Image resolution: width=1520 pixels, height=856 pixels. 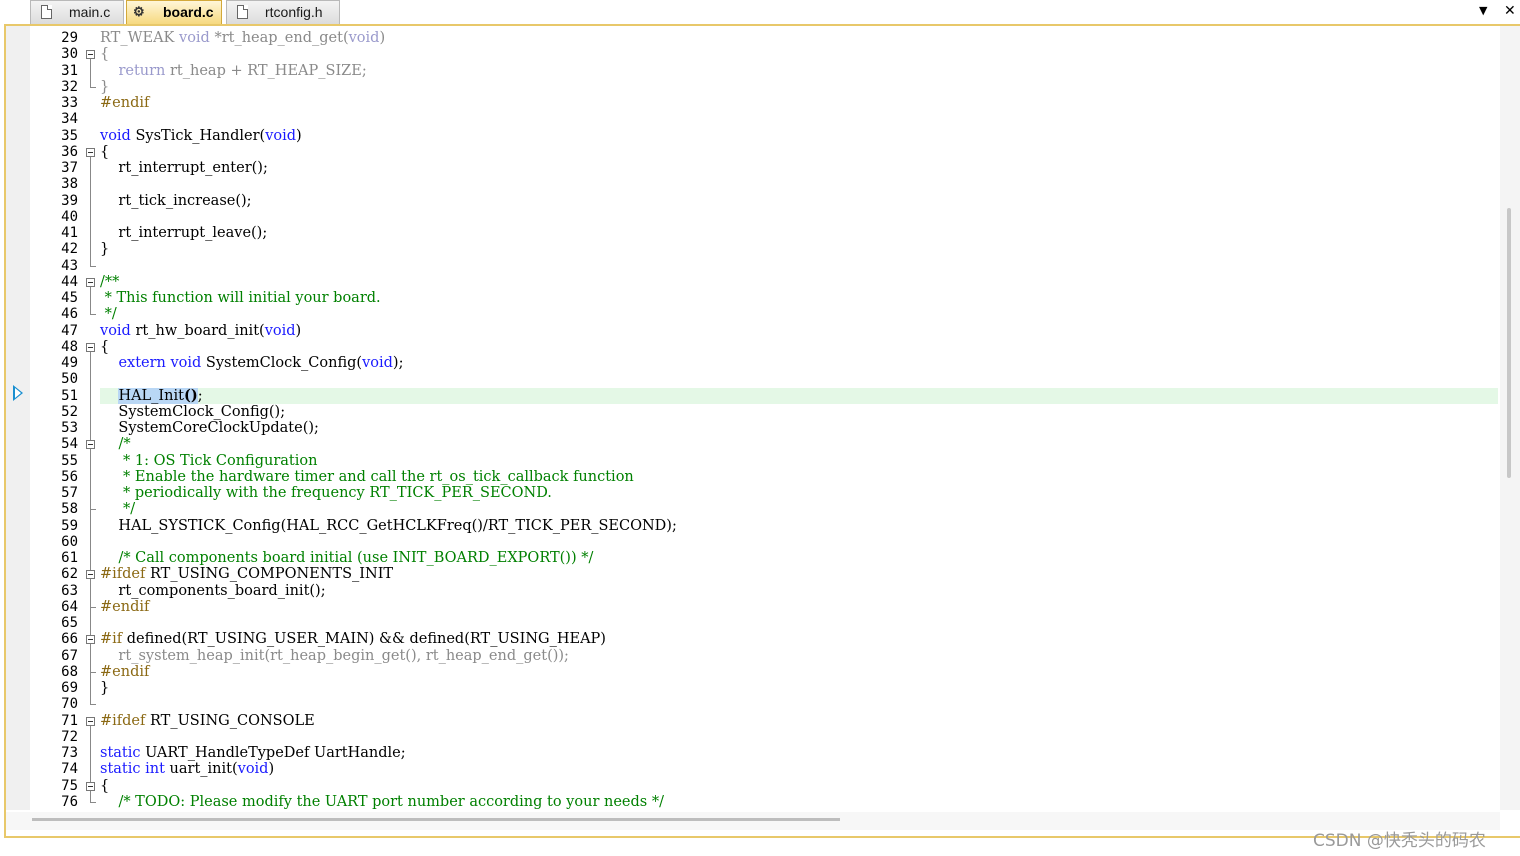 I want to click on code-line: rt_interrupt_leave();, so click(x=183, y=233).